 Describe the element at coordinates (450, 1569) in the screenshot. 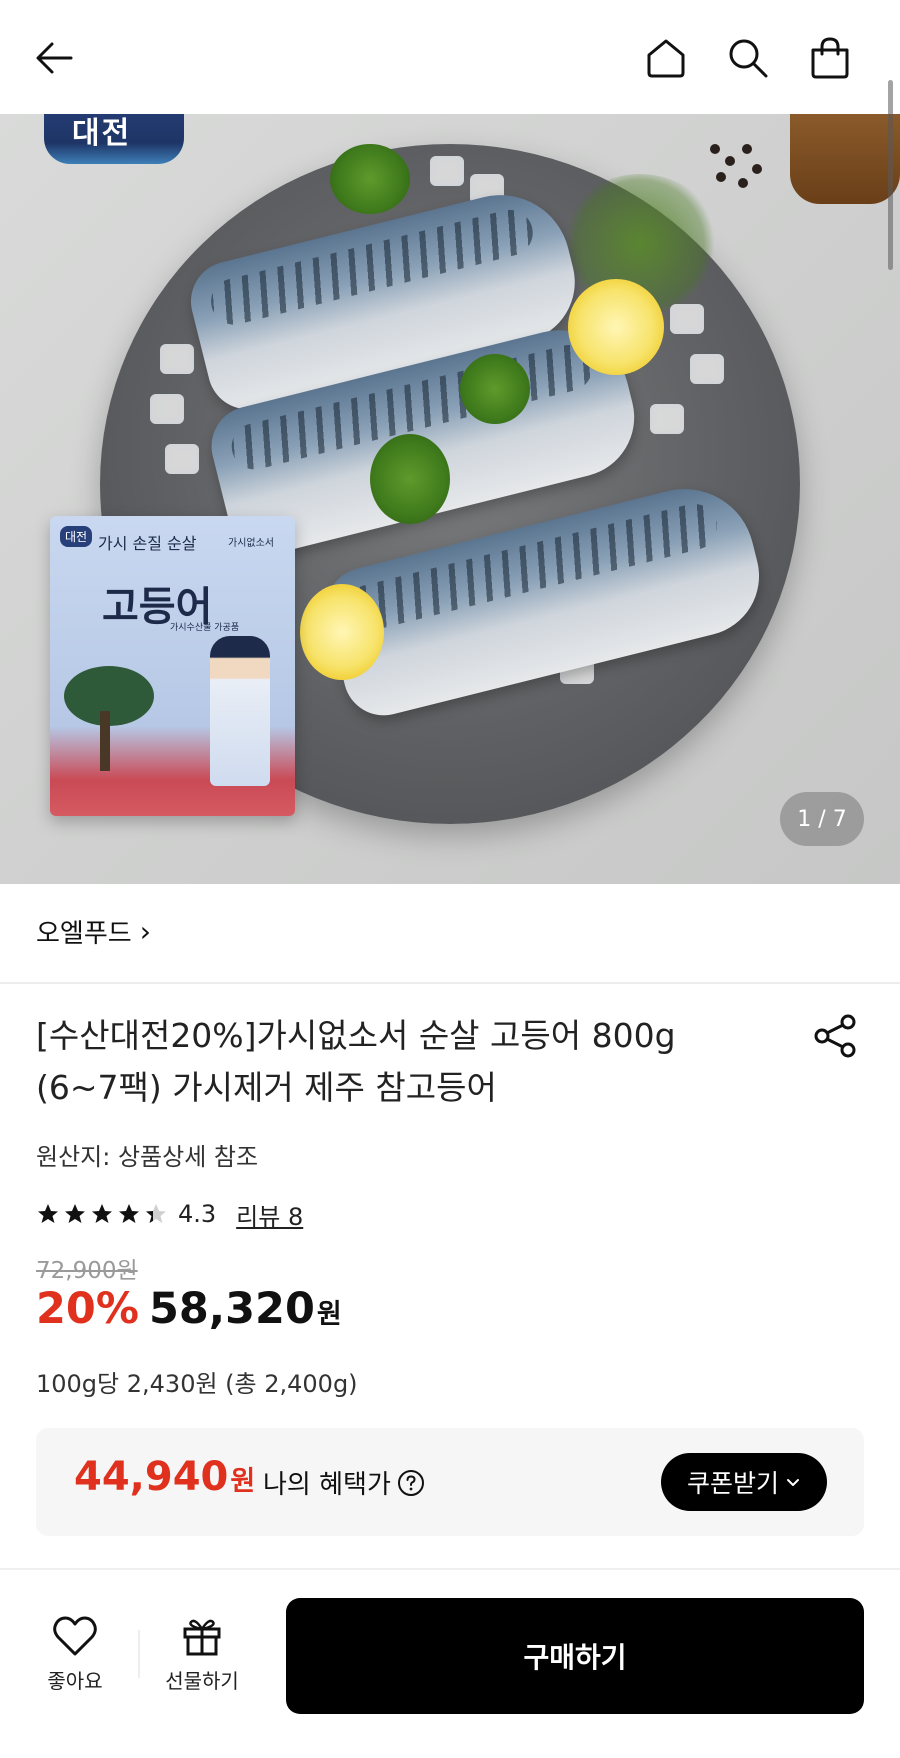

I see `bottom-bar-divider` at that location.